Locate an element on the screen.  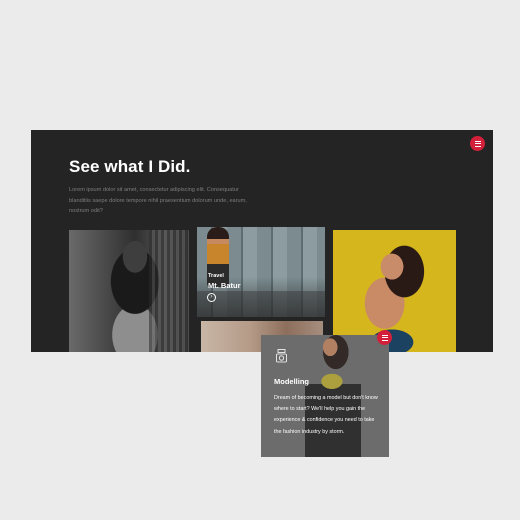
menu-button-card is located at coordinates (384, 337).